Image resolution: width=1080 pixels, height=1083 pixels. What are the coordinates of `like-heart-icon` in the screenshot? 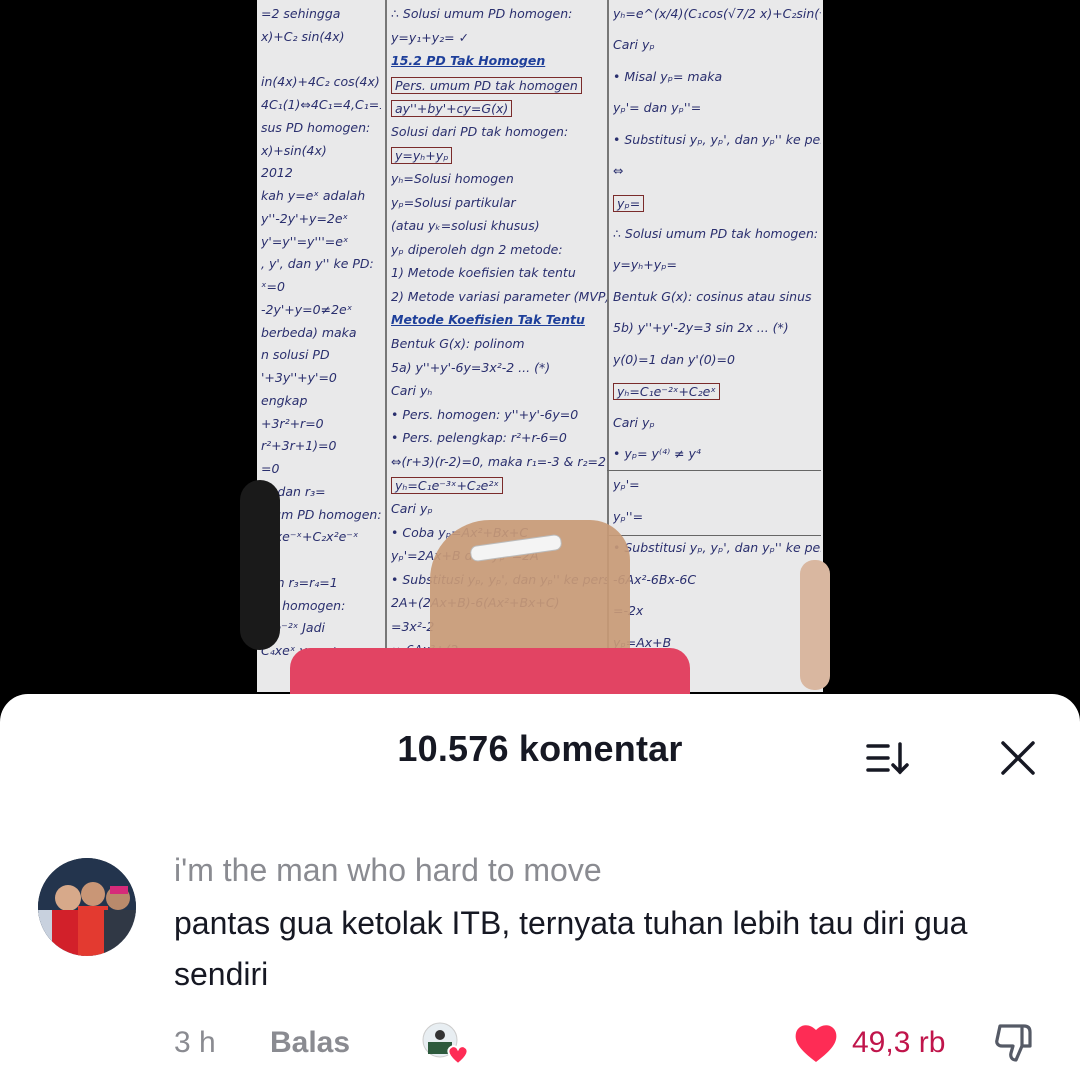 It's located at (816, 1043).